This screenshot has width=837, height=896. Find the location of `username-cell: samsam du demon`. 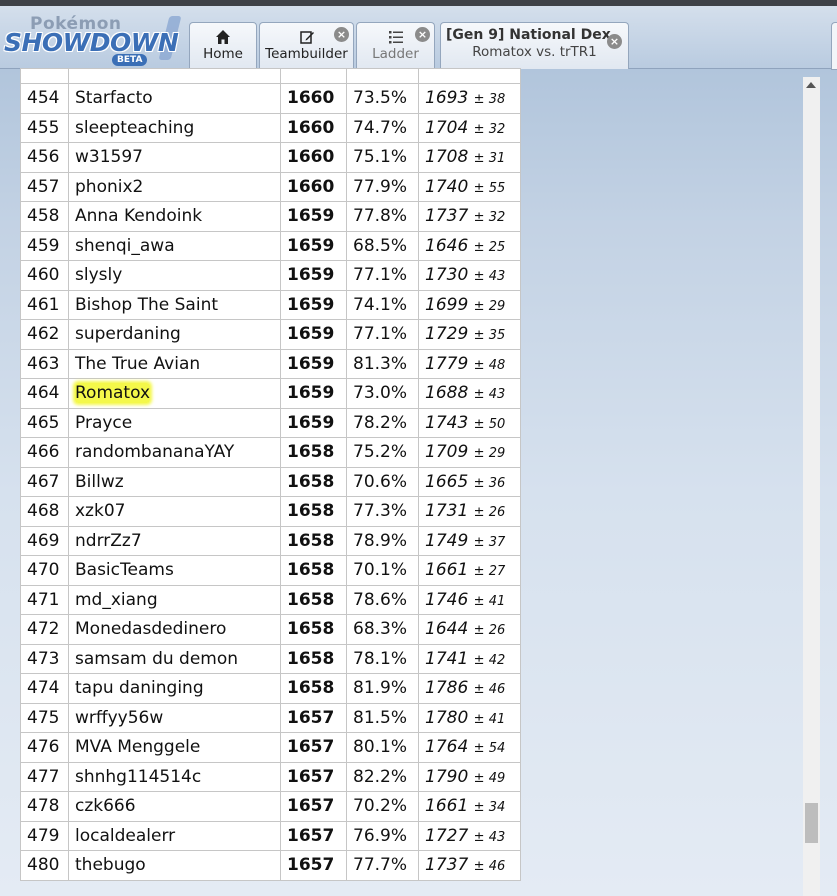

username-cell: samsam du demon is located at coordinates (174, 658).